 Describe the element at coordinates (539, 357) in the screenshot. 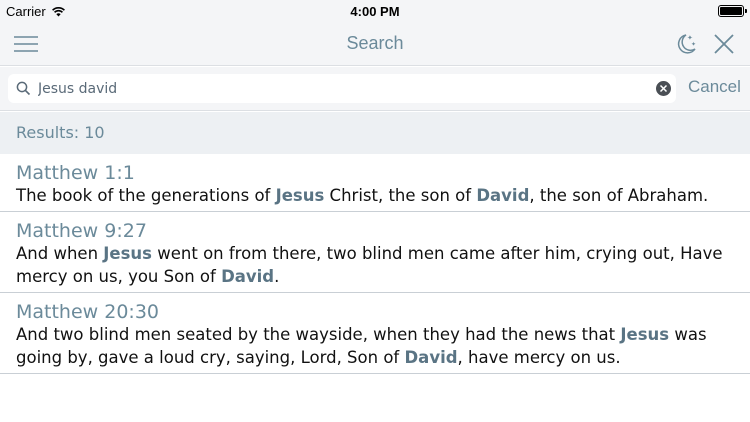

I see `verse-segment: , have mercy on us.` at that location.